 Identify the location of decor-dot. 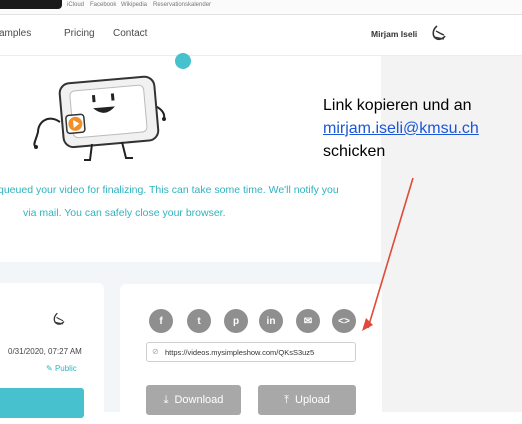
(183, 61).